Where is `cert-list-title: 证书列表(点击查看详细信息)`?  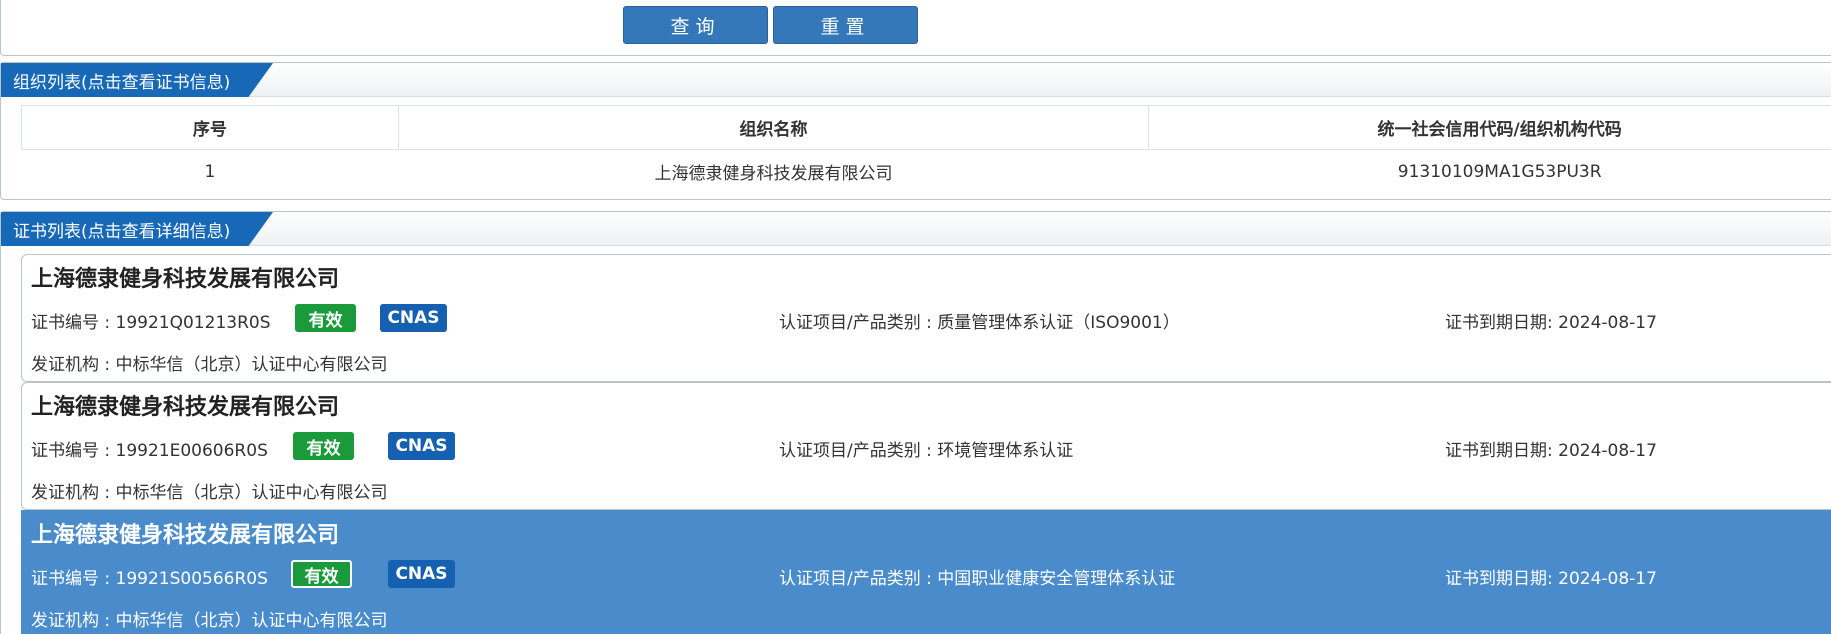 cert-list-title: 证书列表(点击查看详细信息) is located at coordinates (137, 229).